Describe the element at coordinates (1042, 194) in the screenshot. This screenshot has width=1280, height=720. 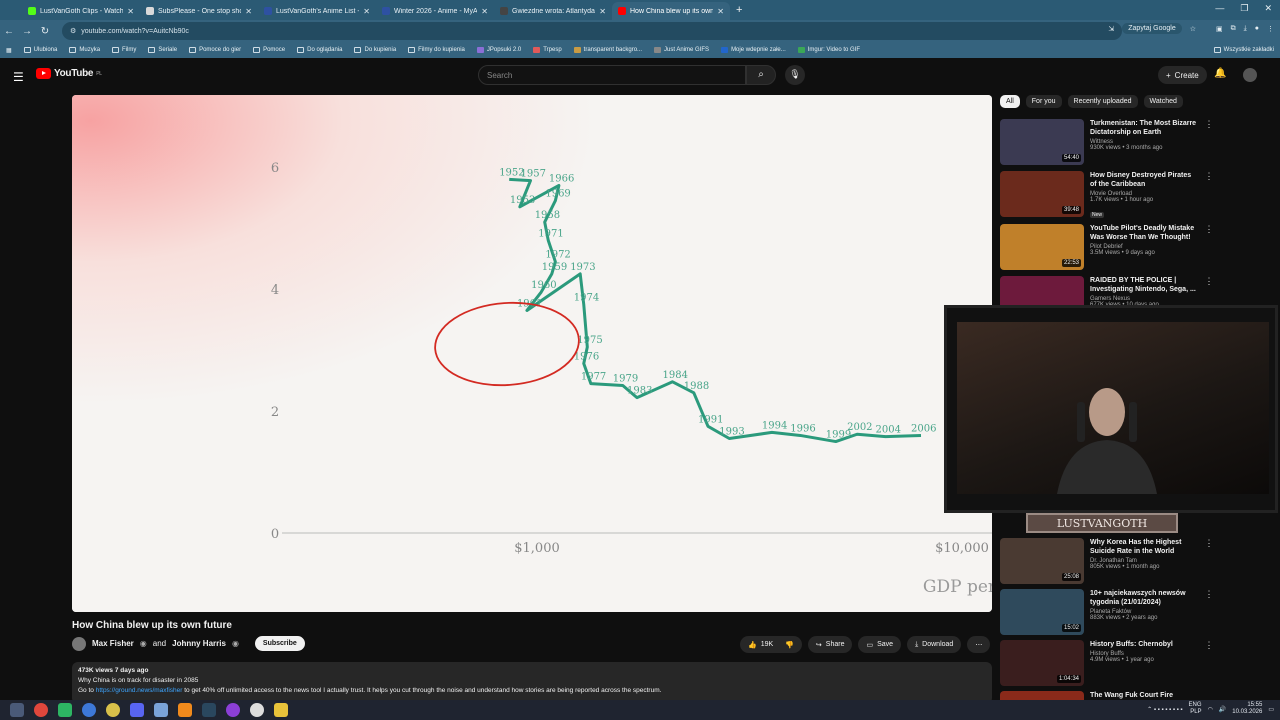
I see `video-thumbnail: 39:48` at that location.